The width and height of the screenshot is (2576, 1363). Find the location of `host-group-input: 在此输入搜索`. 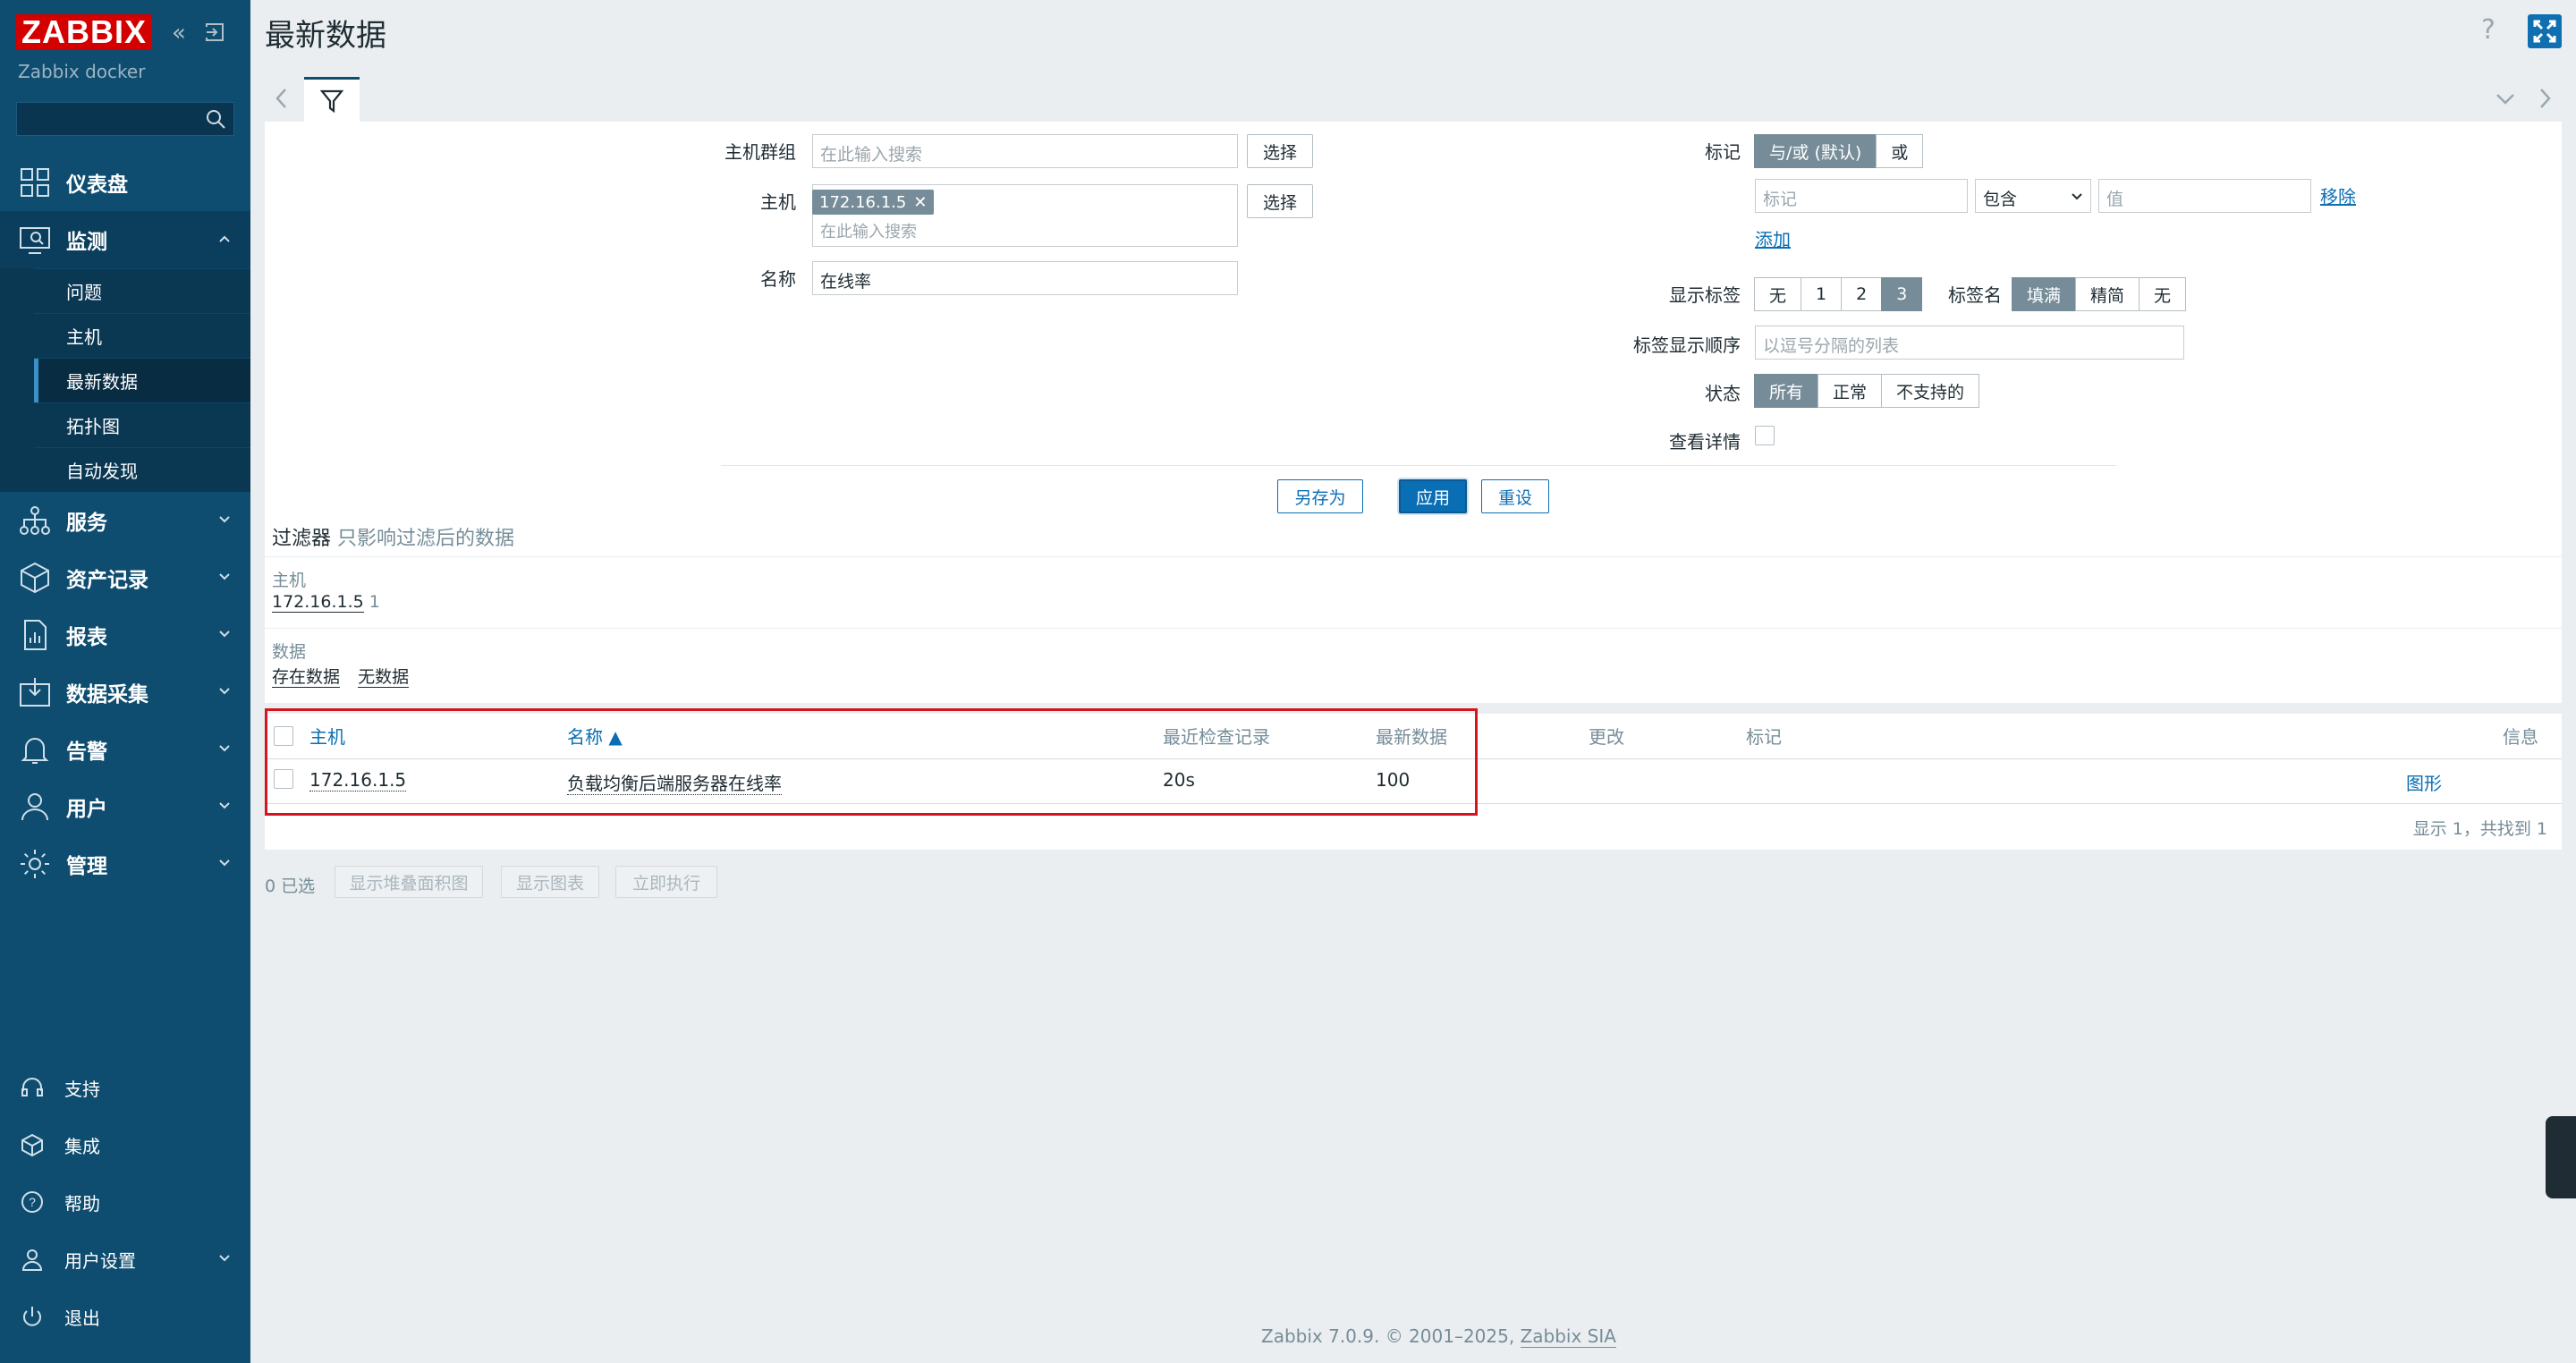

host-group-input: 在此输入搜索 is located at coordinates (1025, 151).